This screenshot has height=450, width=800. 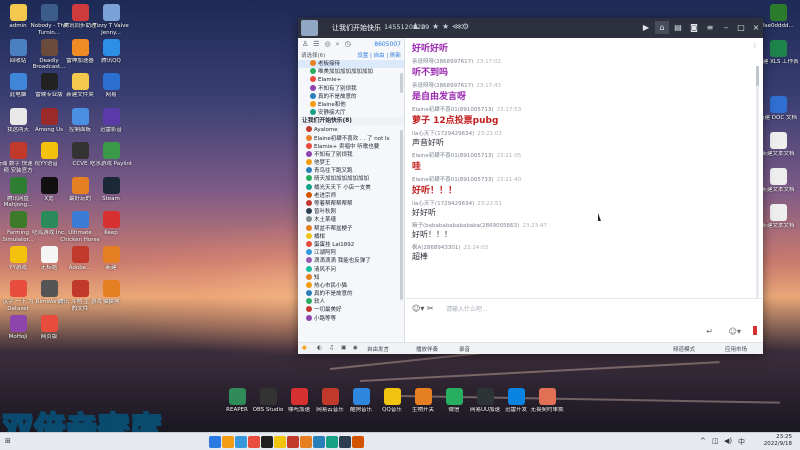 What do you see at coordinates (111, 120) in the screenshot?
I see `desktop-shortcut: 迅雷影音` at bounding box center [111, 120].